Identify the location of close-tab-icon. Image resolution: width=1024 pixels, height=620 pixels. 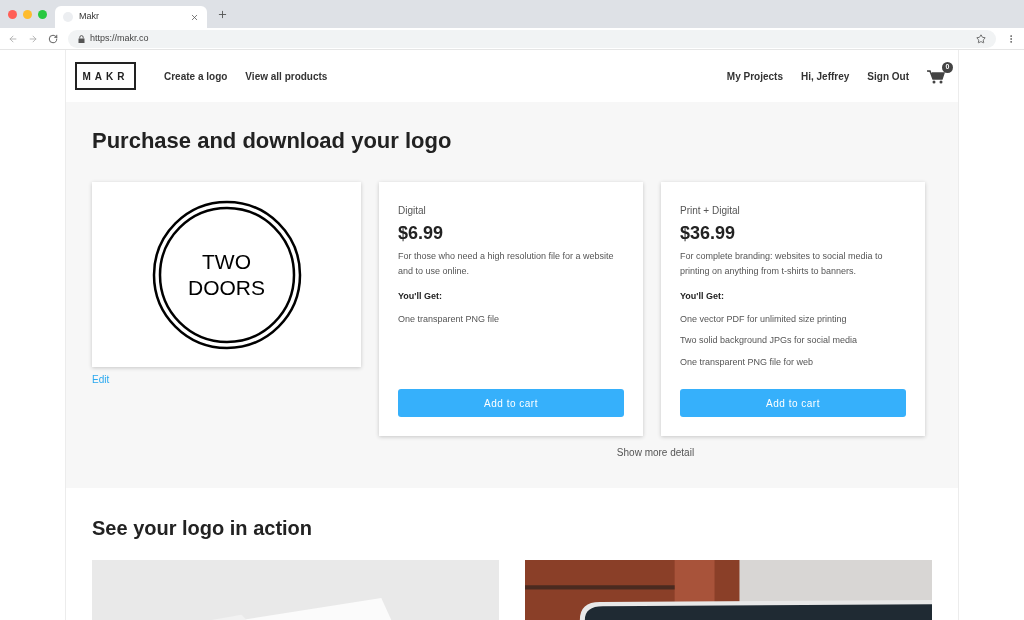
(194, 17).